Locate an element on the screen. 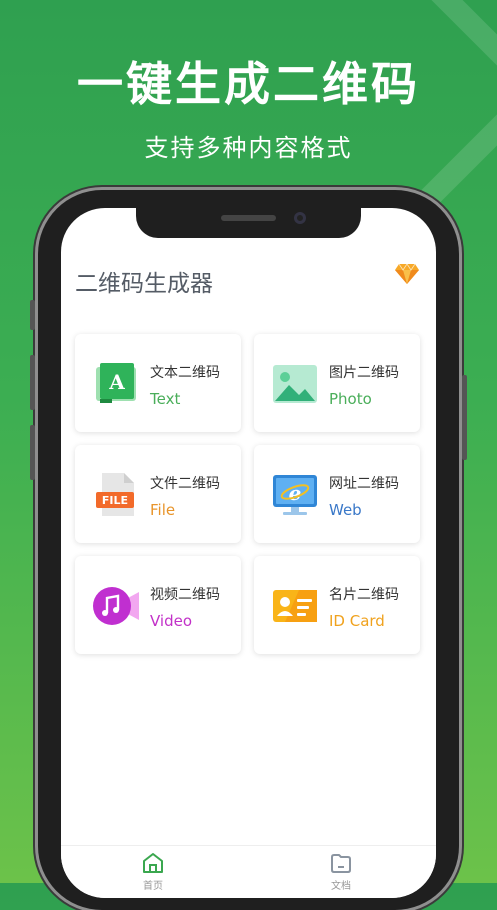  card-subtitle: Video is located at coordinates (171, 621).